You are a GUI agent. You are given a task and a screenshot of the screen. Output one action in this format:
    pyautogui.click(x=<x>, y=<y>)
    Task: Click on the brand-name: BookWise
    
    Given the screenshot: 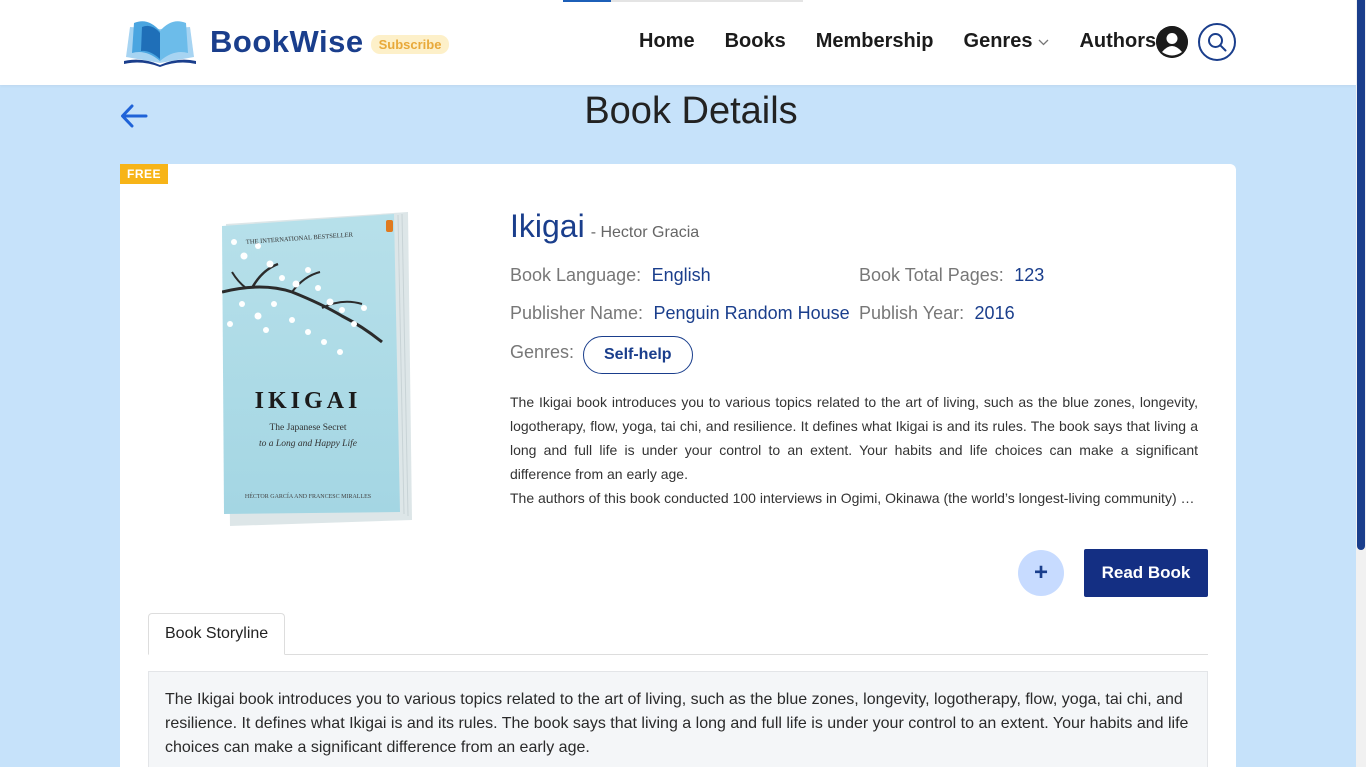 What is the action you would take?
    pyautogui.click(x=287, y=41)
    